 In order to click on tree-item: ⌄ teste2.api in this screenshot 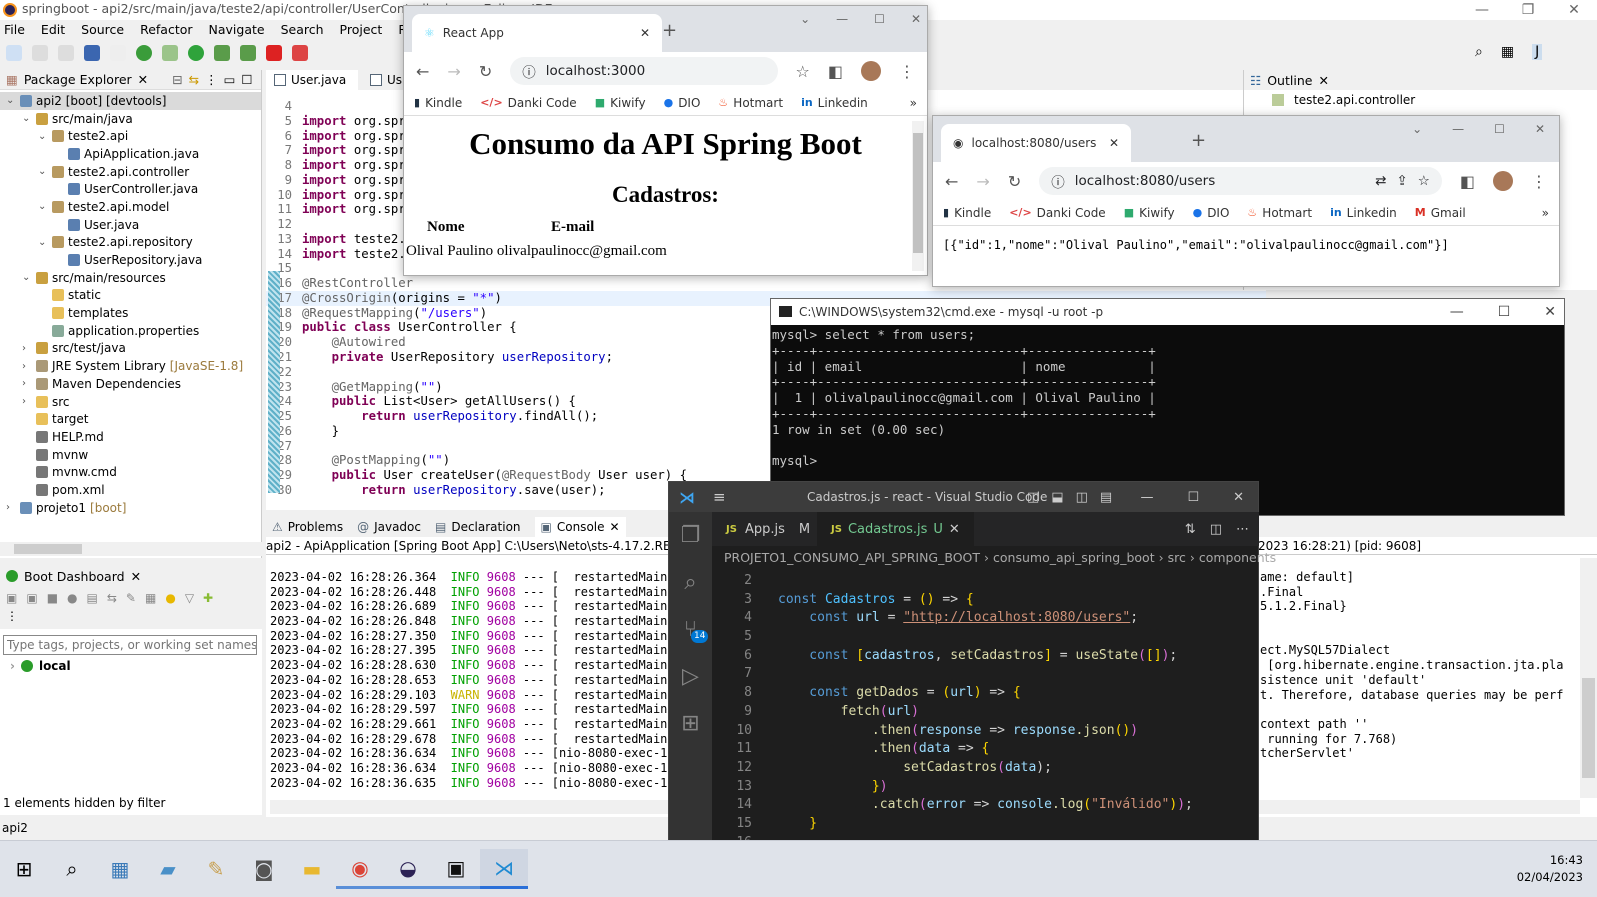, I will do `click(130, 136)`.